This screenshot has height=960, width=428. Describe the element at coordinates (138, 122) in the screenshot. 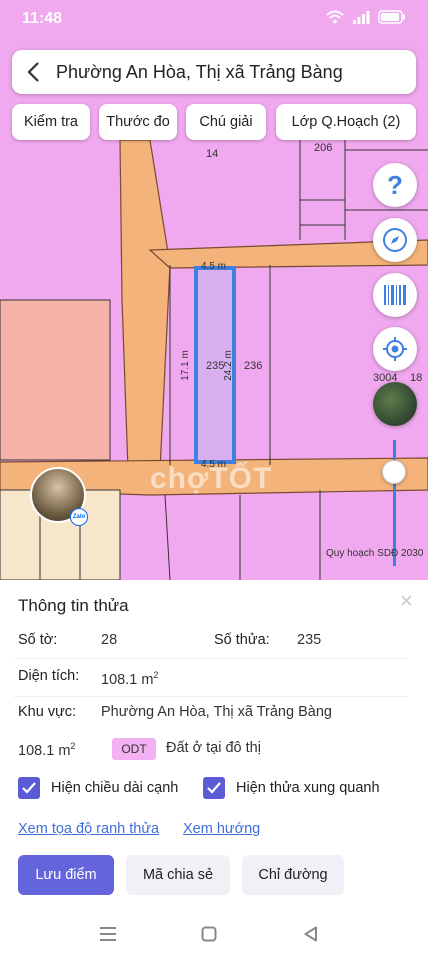

I see `measure-button: Thước đo` at that location.